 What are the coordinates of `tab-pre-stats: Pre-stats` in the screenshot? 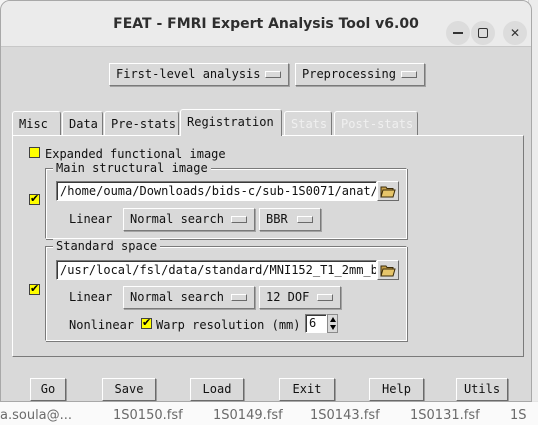 It's located at (141, 123).